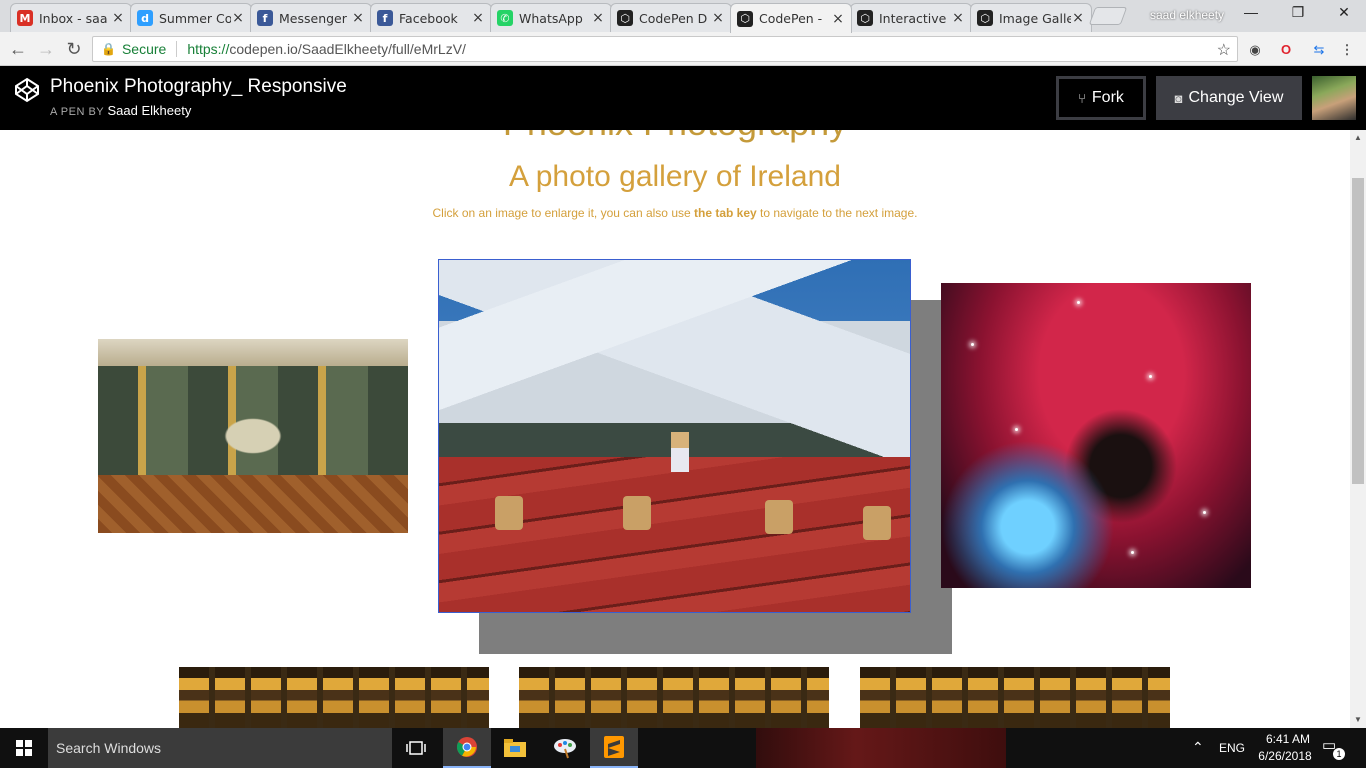  What do you see at coordinates (198, 86) in the screenshot?
I see `pen-title: Phoenix Photography_ Responsive` at bounding box center [198, 86].